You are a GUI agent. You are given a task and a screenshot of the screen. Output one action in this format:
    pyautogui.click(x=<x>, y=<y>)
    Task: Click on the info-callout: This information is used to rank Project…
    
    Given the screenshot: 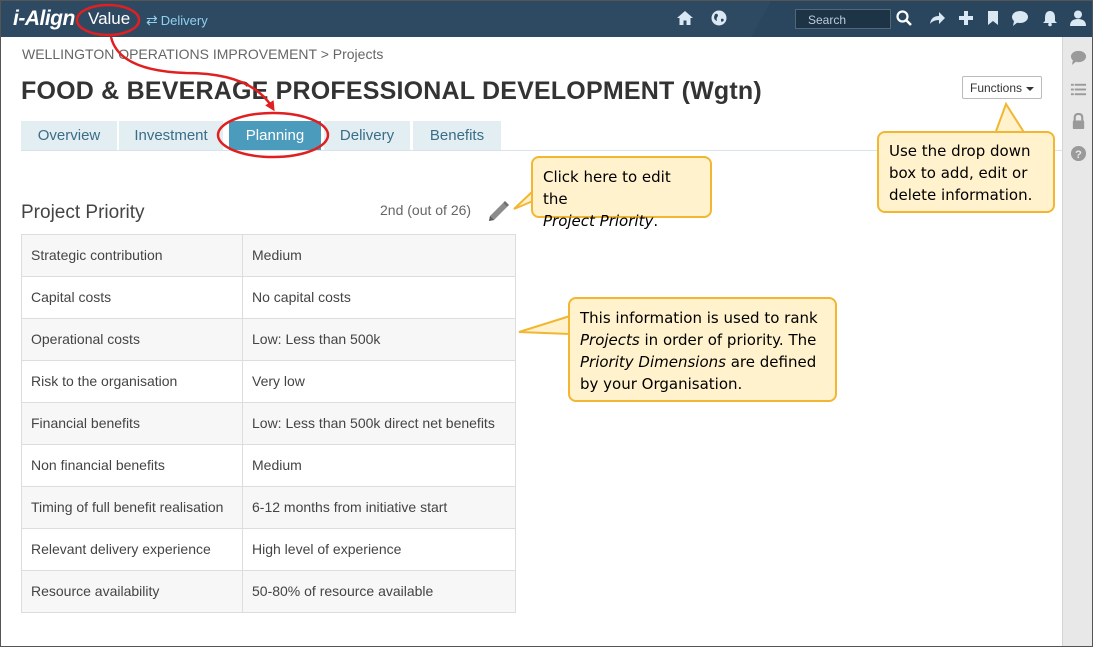 What is the action you would take?
    pyautogui.click(x=702, y=349)
    